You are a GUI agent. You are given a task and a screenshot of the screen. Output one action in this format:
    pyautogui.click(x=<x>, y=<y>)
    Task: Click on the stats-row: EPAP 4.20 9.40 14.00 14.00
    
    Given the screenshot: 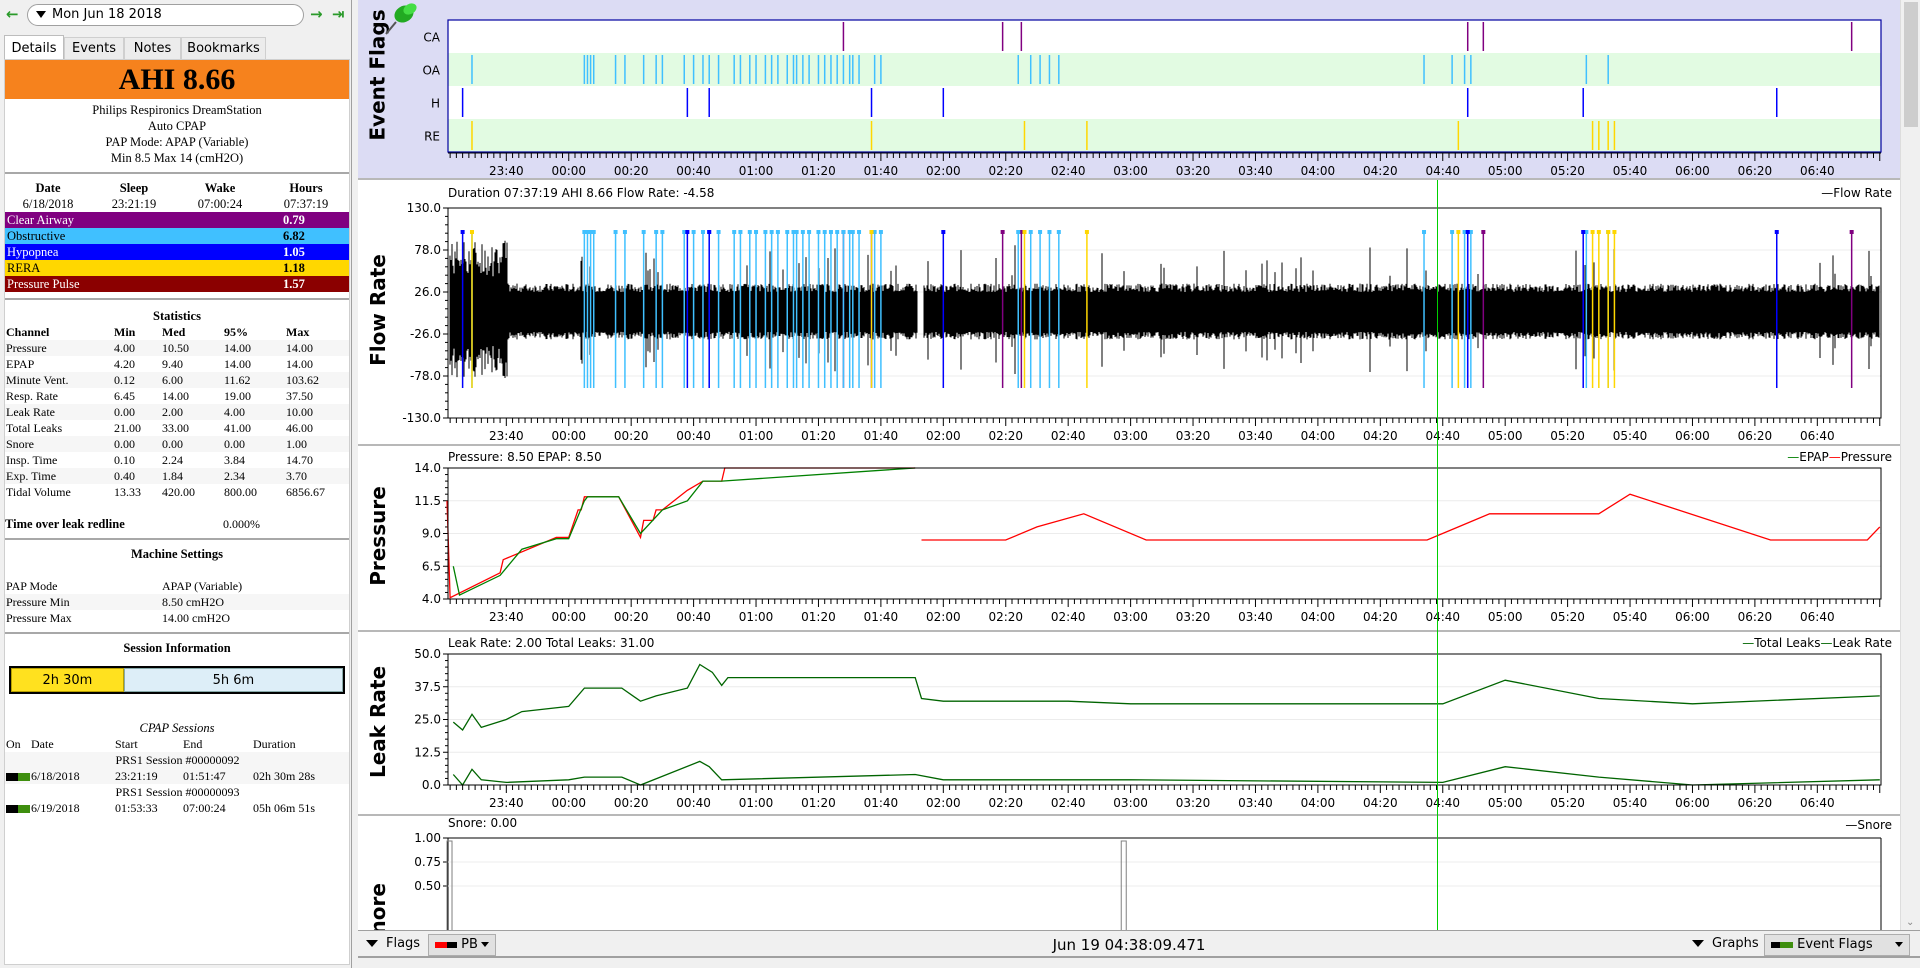 What is the action you would take?
    pyautogui.click(x=177, y=364)
    